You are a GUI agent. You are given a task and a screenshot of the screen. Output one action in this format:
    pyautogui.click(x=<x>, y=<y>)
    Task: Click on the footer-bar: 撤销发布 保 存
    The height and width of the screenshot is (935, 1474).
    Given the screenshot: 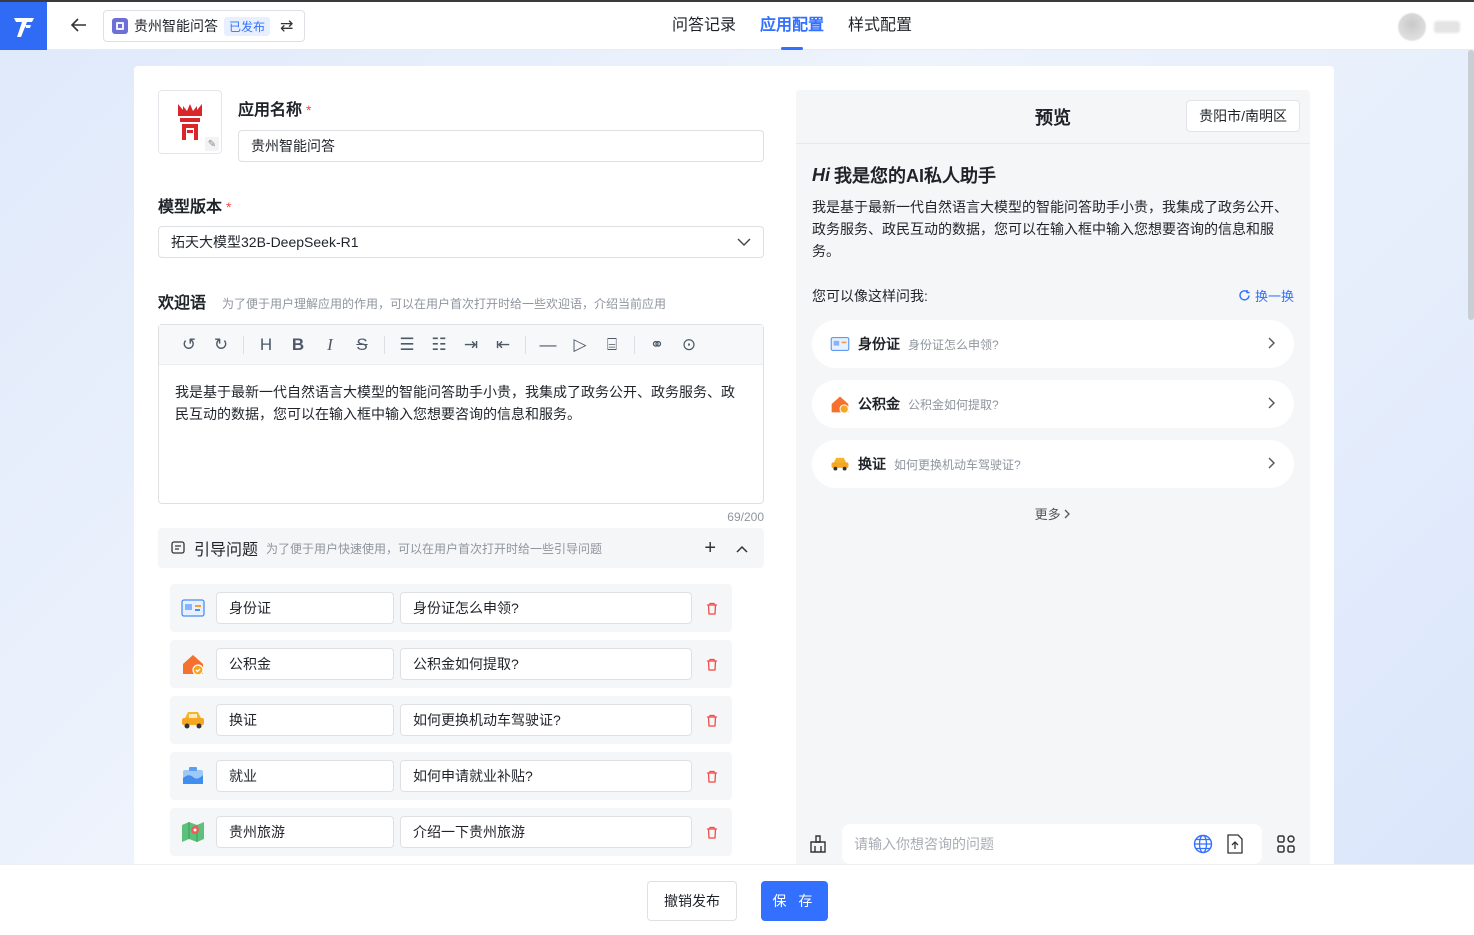 What is the action you would take?
    pyautogui.click(x=737, y=899)
    